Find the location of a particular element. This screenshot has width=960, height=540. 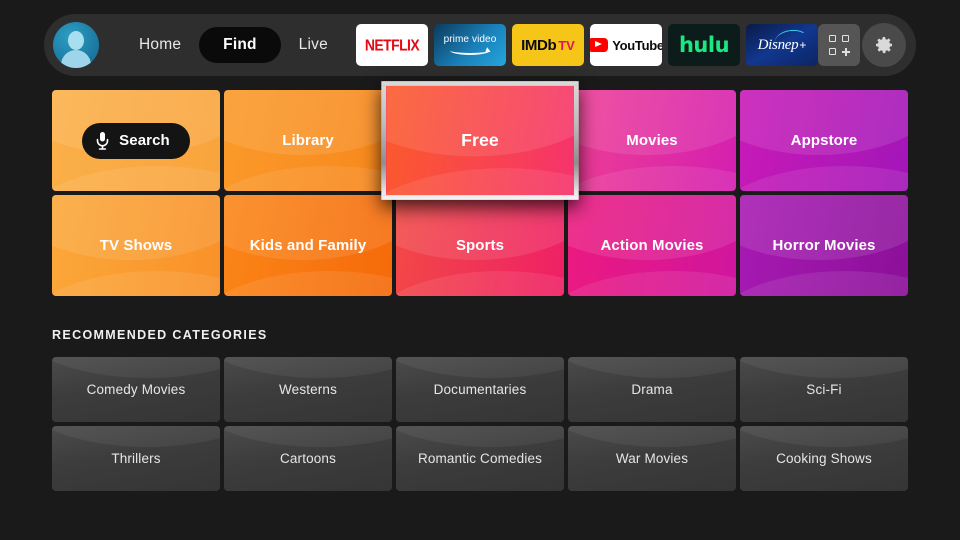

recommended-tile-cooking-shows: Cooking Shows is located at coordinates (824, 458).